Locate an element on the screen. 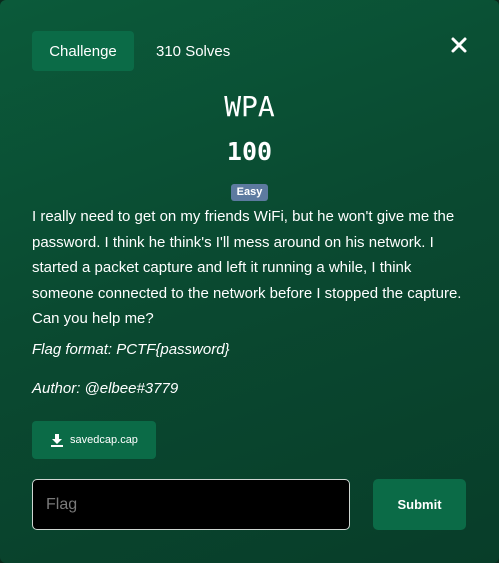 The height and width of the screenshot is (563, 499). flag-input is located at coordinates (191, 504).